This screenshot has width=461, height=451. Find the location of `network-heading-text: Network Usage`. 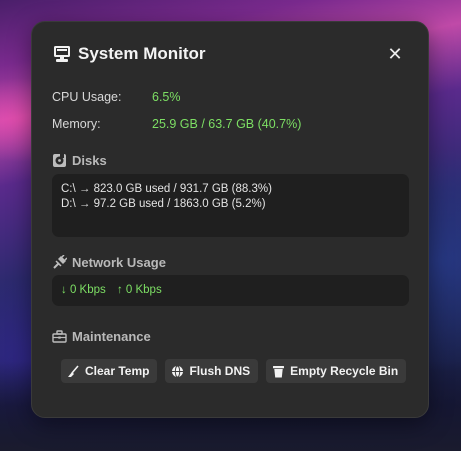

network-heading-text: Network Usage is located at coordinates (119, 262).